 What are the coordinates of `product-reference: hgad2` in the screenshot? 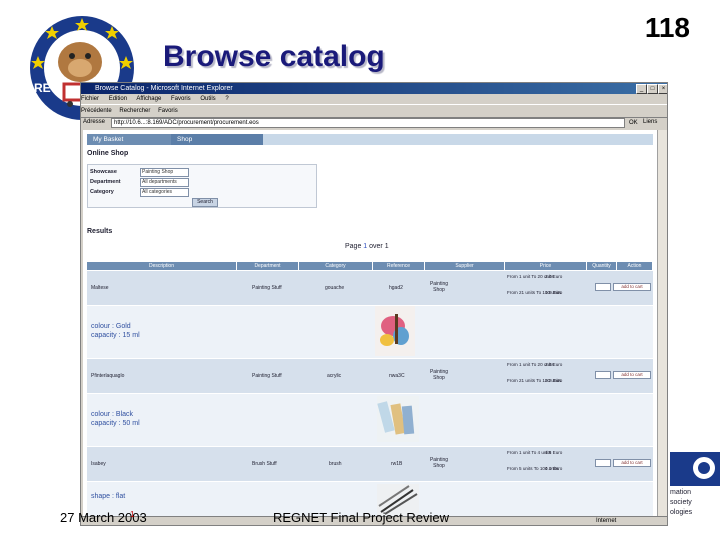 It's located at (396, 288).